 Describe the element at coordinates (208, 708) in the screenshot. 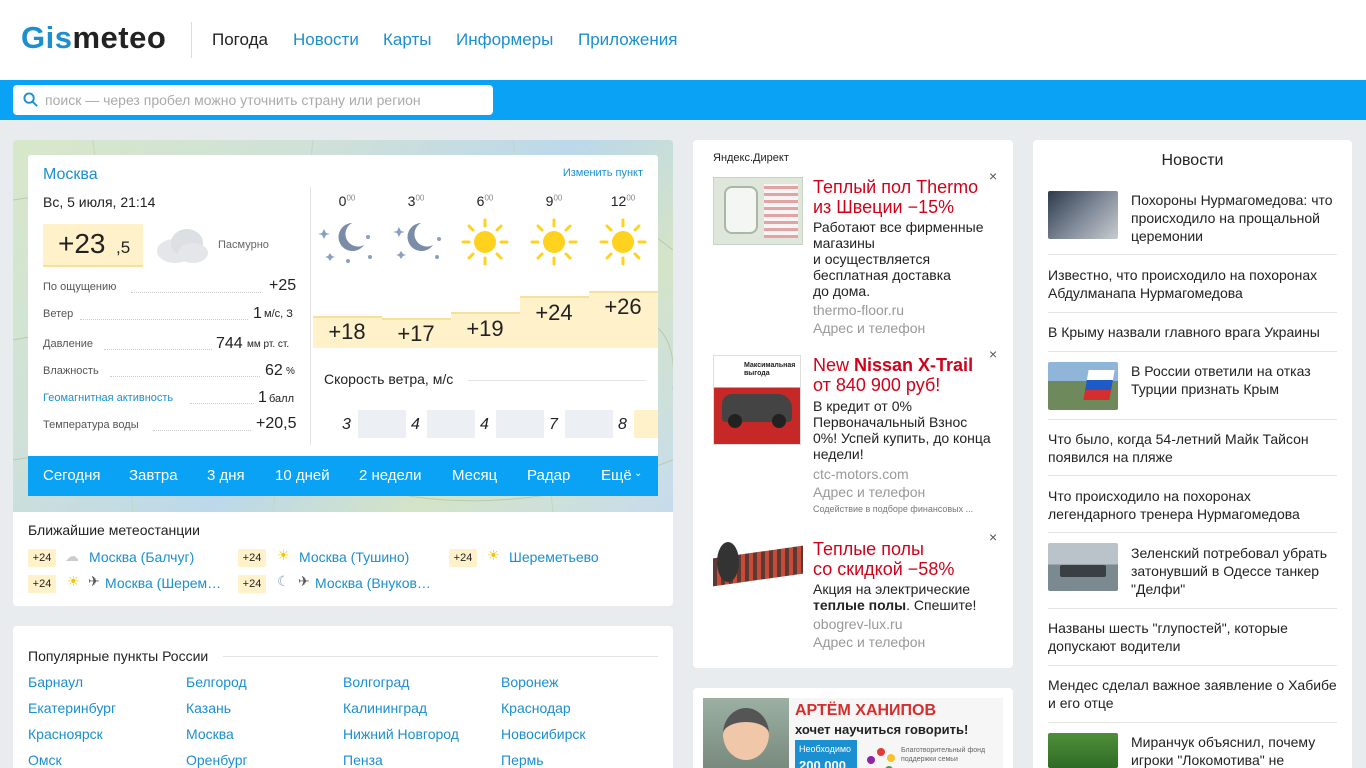

I see `city-link: Казань` at that location.